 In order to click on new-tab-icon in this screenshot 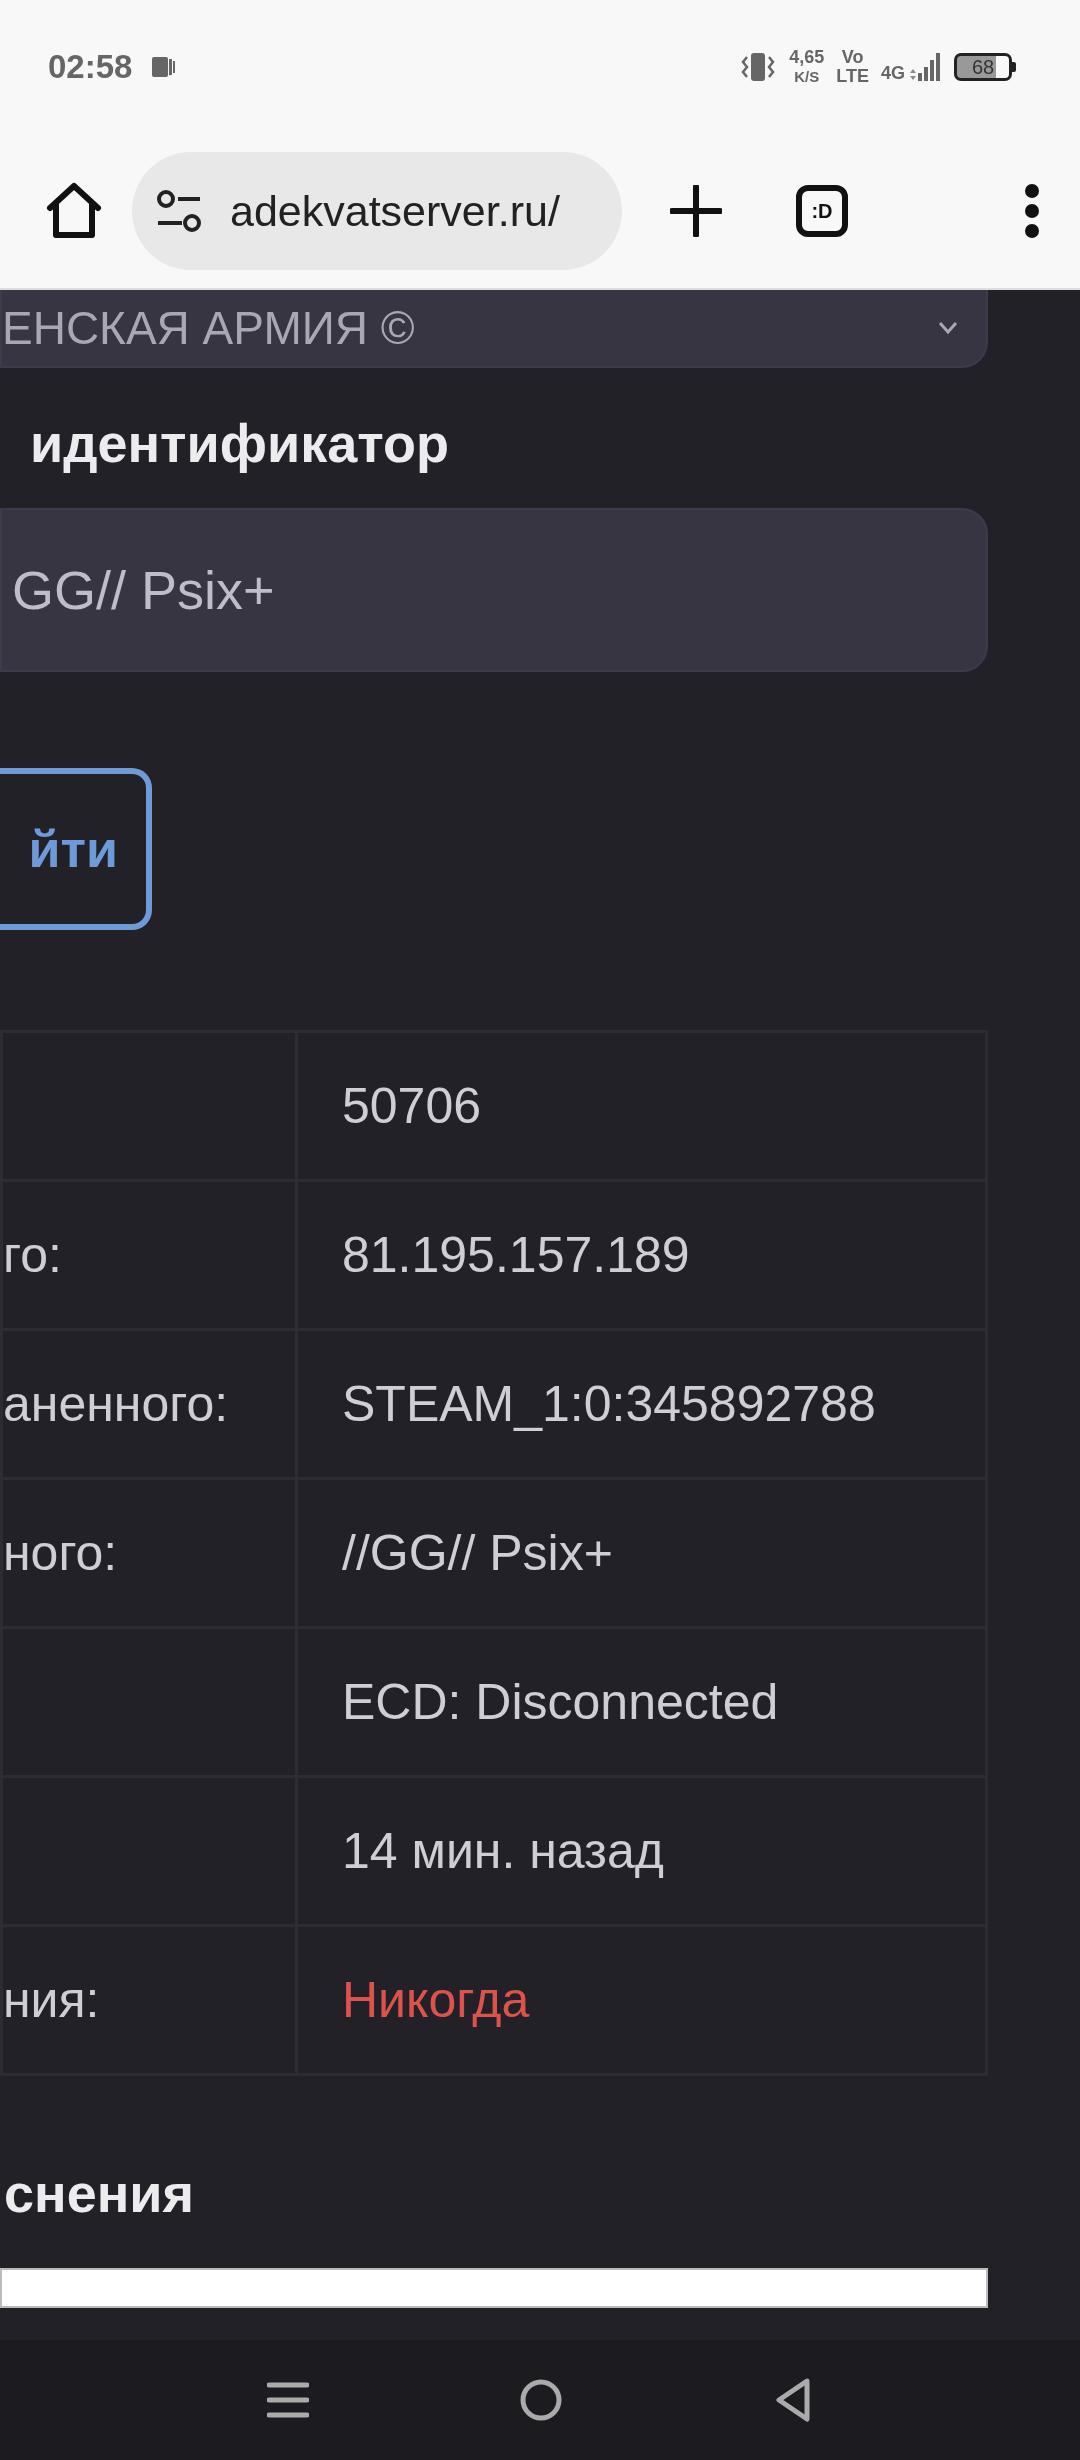, I will do `click(696, 211)`.